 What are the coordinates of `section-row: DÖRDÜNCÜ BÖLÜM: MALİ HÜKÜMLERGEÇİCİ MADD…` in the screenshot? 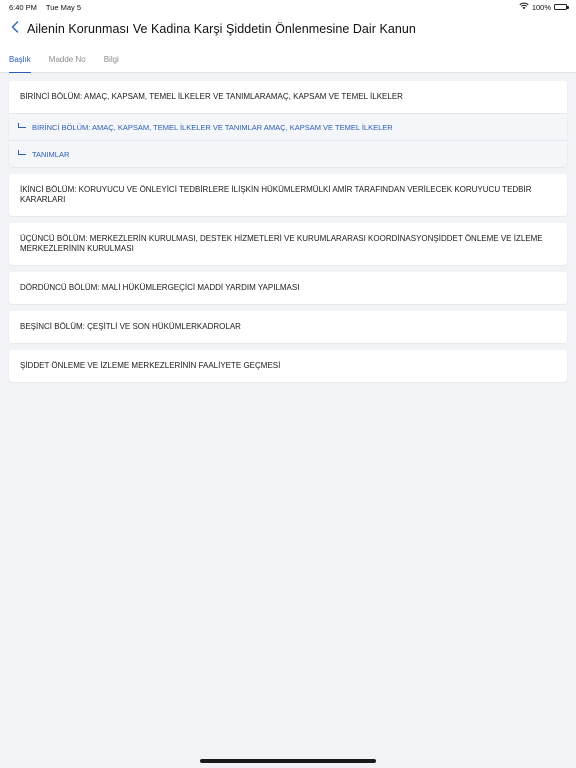 It's located at (288, 288).